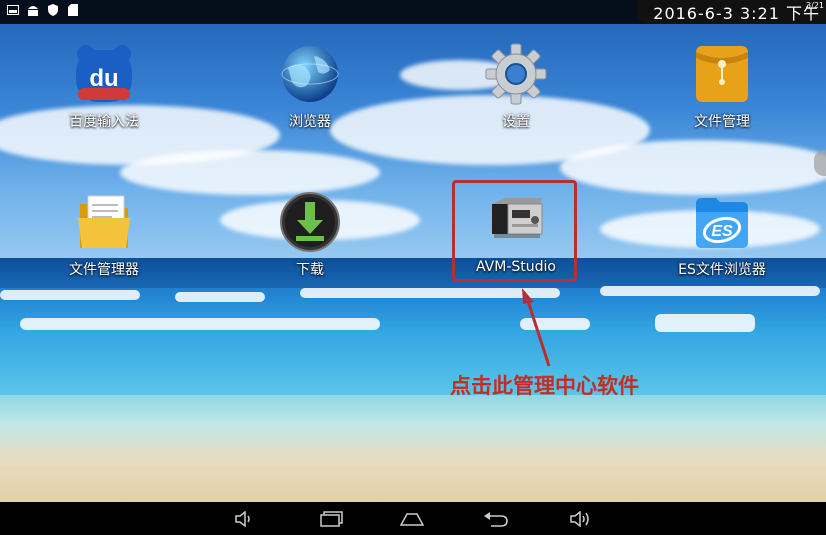 The width and height of the screenshot is (826, 535). I want to click on navigation-bar, so click(413, 518).